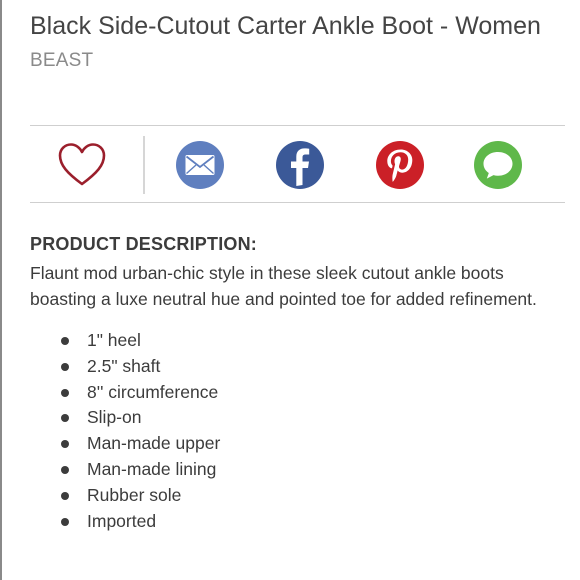 Image resolution: width=580 pixels, height=580 pixels. I want to click on feature-text: Slip-on, so click(114, 417).